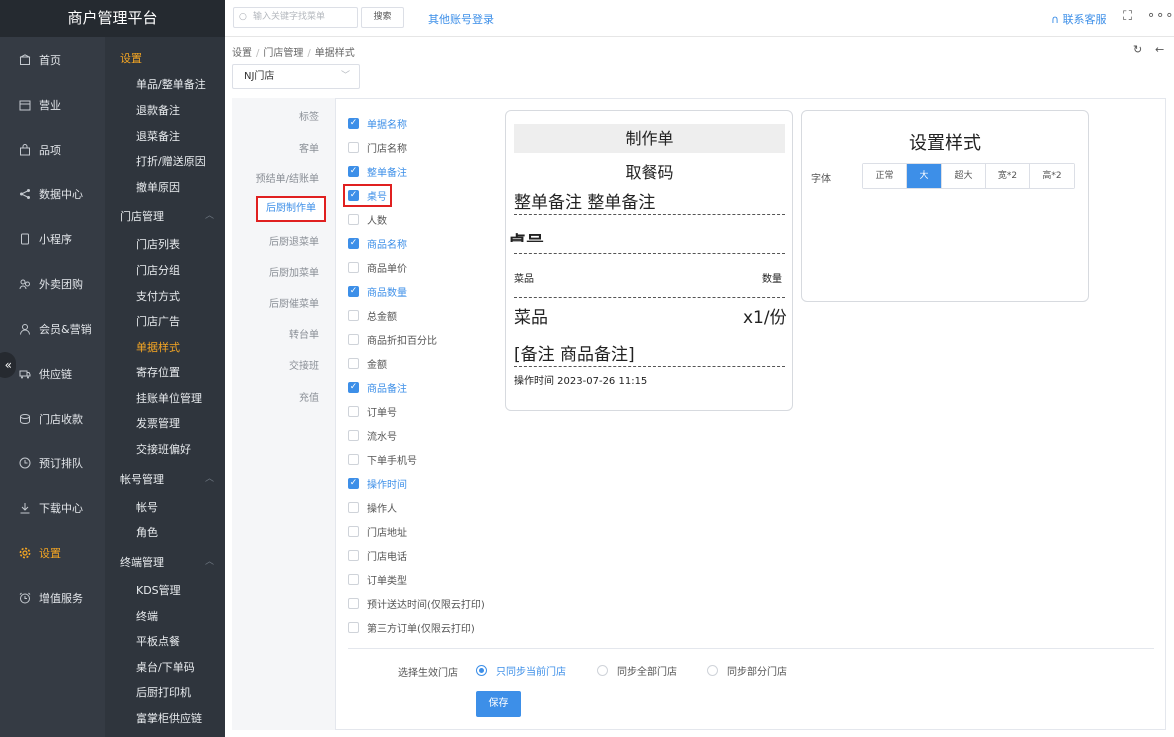 The image size is (1174, 737). I want to click on nav-group-settings: 设置, so click(131, 58).